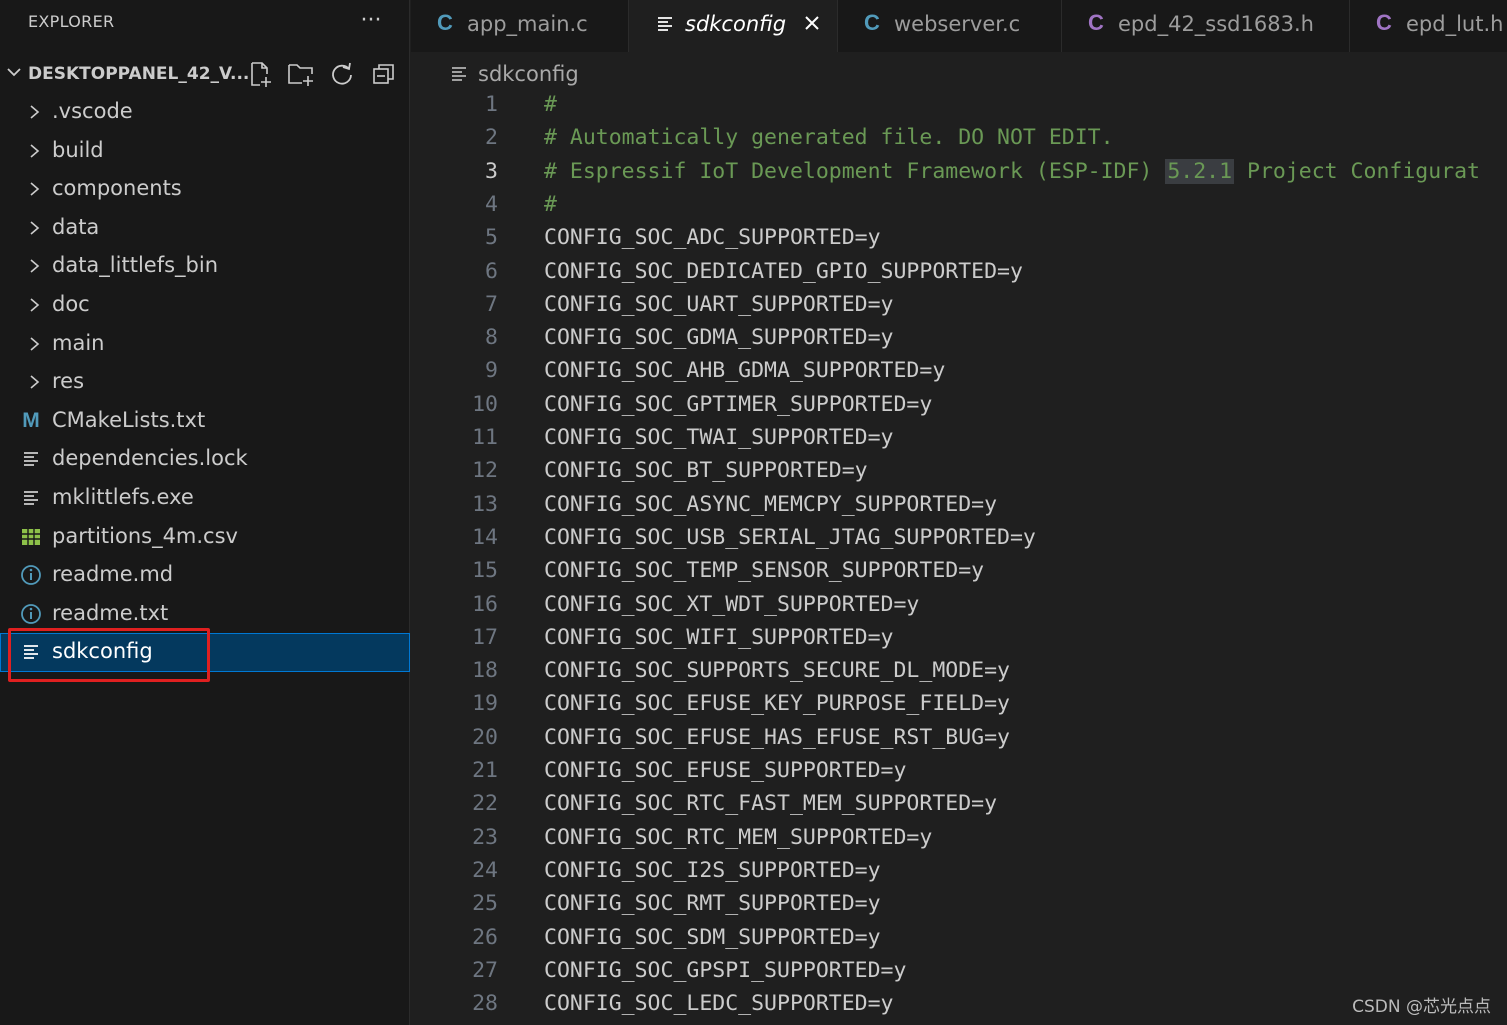 This screenshot has height=1025, width=1507. What do you see at coordinates (959, 707) in the screenshot?
I see `code-line: 19 CONFIG_SOC_EFUSE_KEY_PURPOSE_FIELD=y` at bounding box center [959, 707].